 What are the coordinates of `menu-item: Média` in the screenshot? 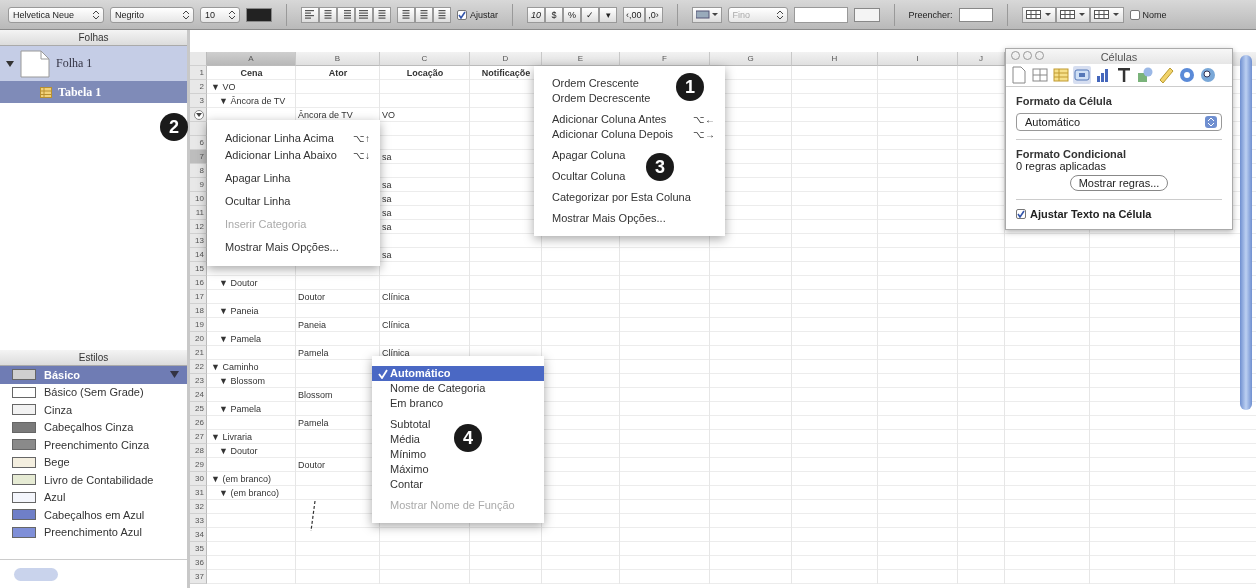 It's located at (401, 439).